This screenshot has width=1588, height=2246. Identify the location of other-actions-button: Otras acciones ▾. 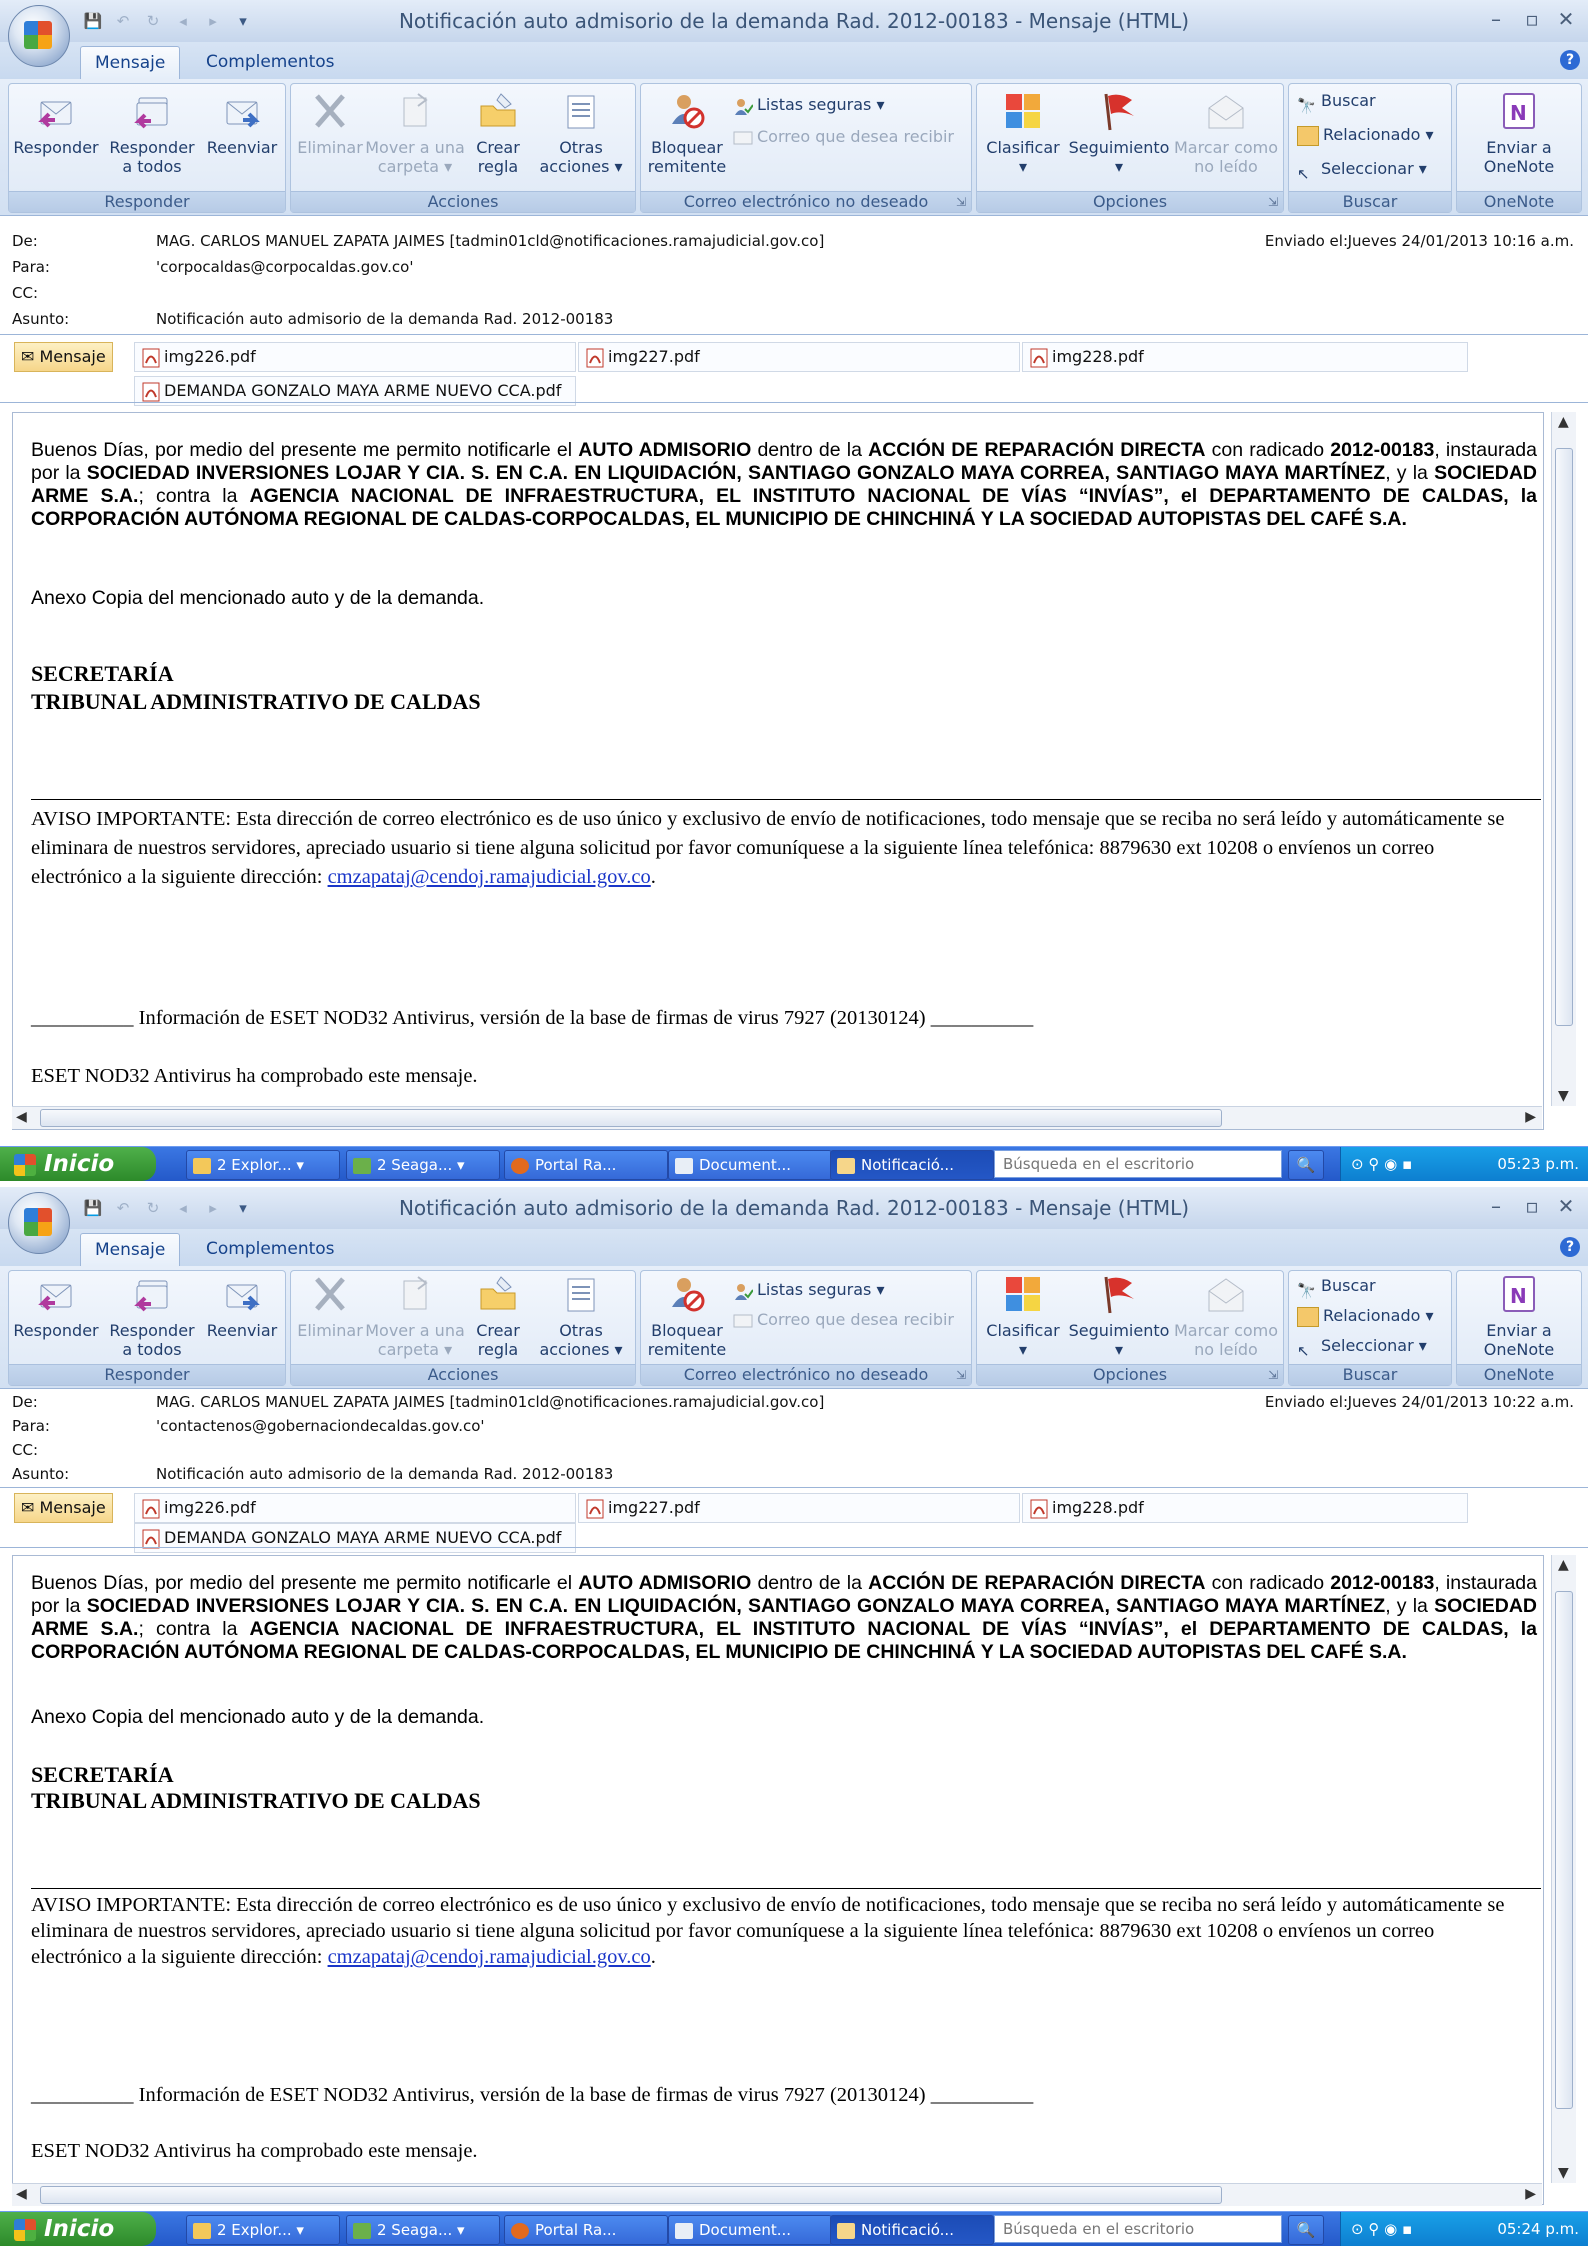
(581, 1316).